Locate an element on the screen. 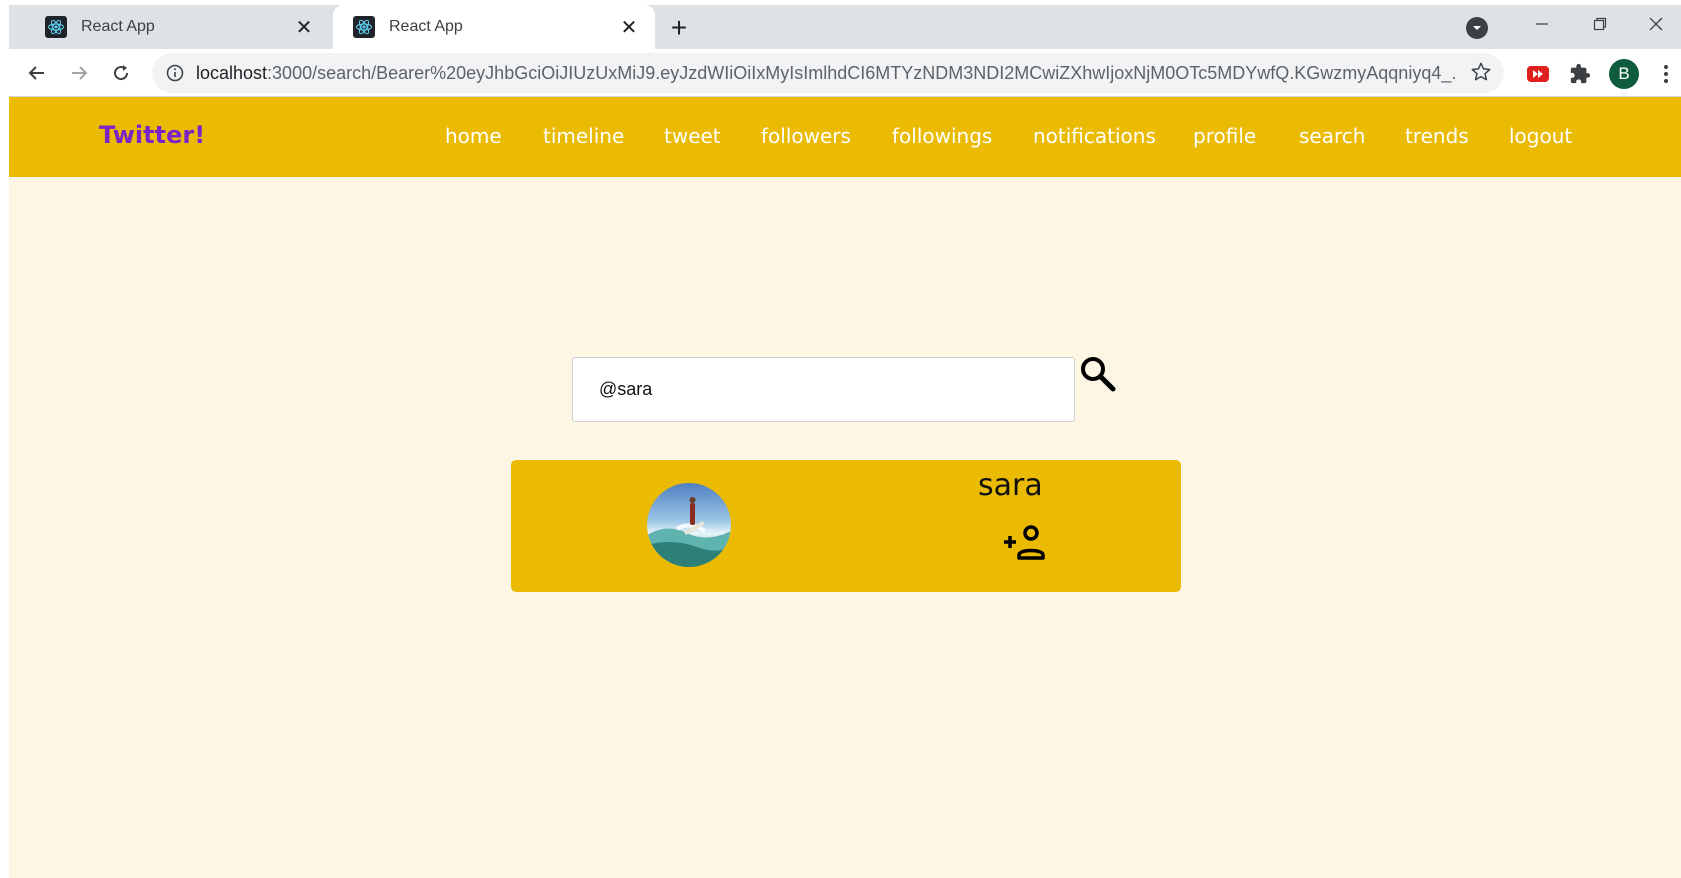 The height and width of the screenshot is (878, 1681). extensions-puzzle-icon is located at coordinates (1580, 74).